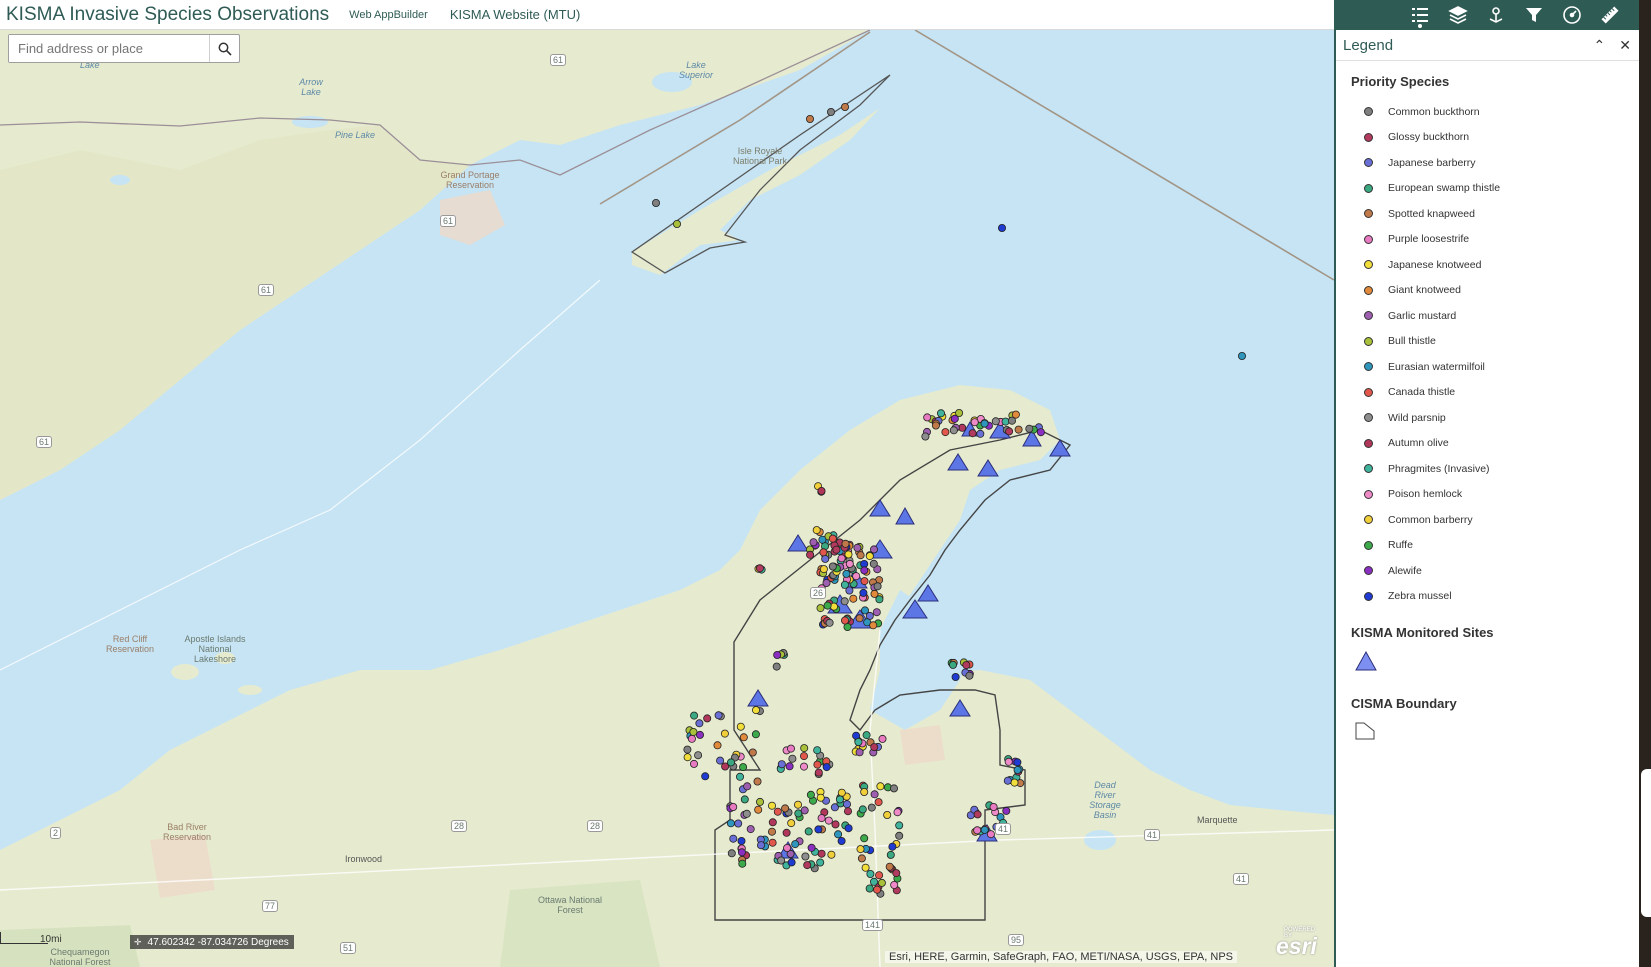 The image size is (1651, 967). Describe the element at coordinates (515, 14) in the screenshot. I see `kisma-website-link: KISMA Website (MTU)` at that location.